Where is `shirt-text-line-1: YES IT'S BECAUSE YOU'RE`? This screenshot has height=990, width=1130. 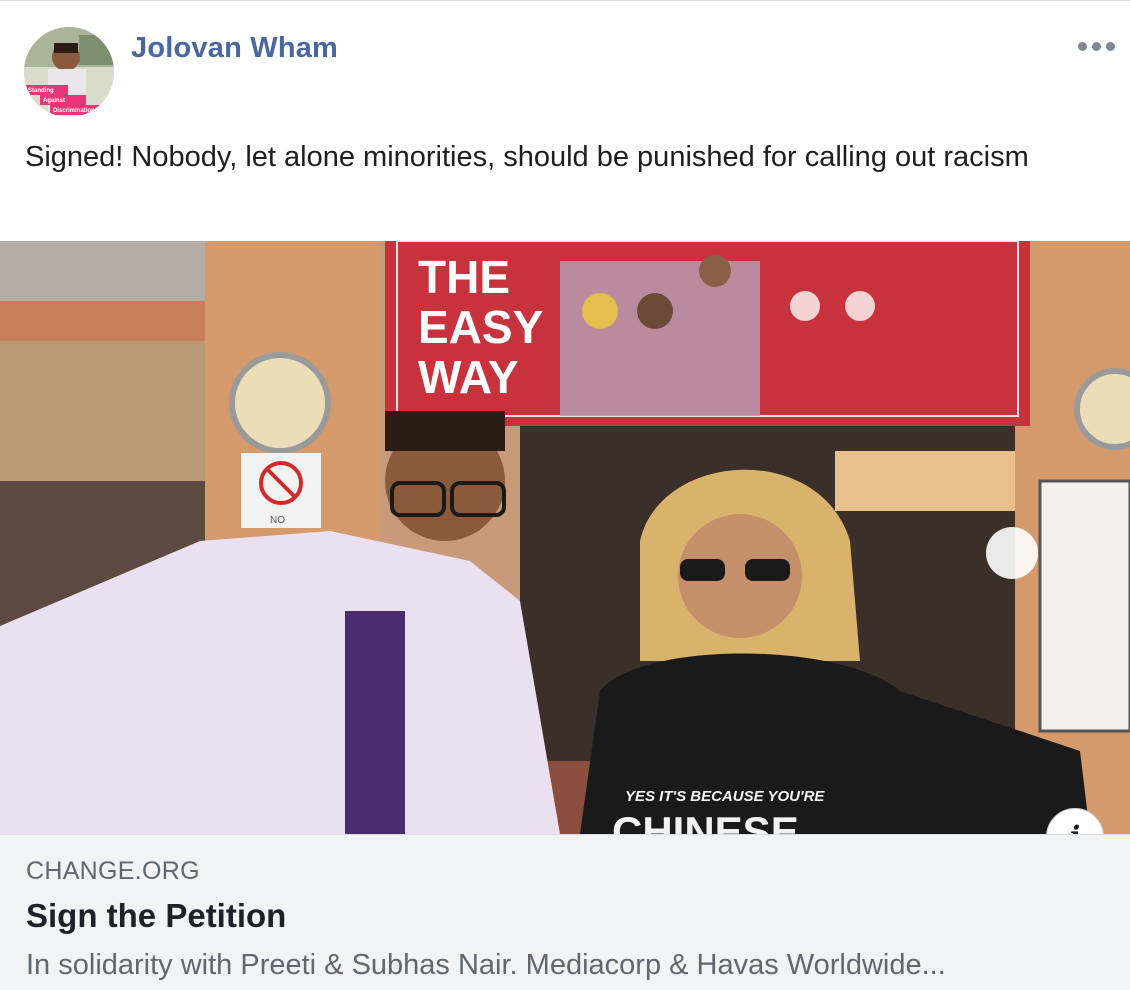 shirt-text-line-1: YES IT'S BECAUSE YOU'RE is located at coordinates (725, 796).